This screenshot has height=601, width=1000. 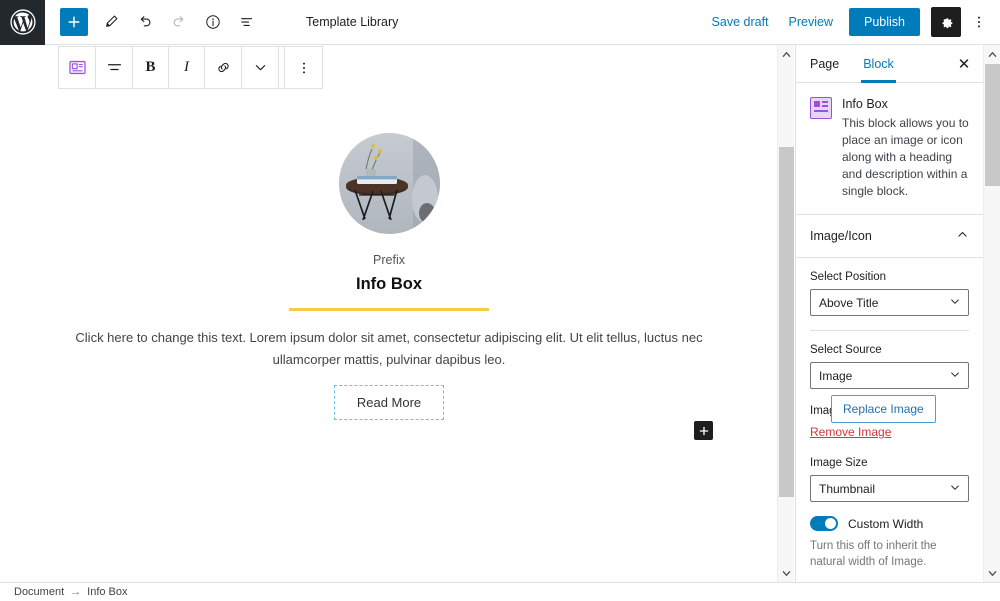 What do you see at coordinates (389, 284) in the screenshot?
I see `info-box-title: Info Box` at bounding box center [389, 284].